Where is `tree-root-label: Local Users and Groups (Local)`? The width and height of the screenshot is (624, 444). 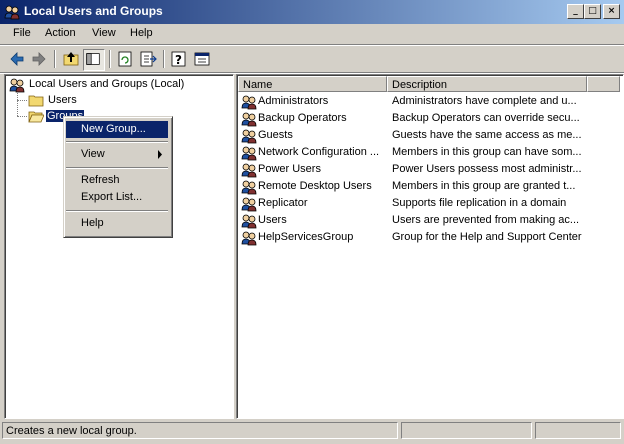 tree-root-label: Local Users and Groups (Local) is located at coordinates (106, 84).